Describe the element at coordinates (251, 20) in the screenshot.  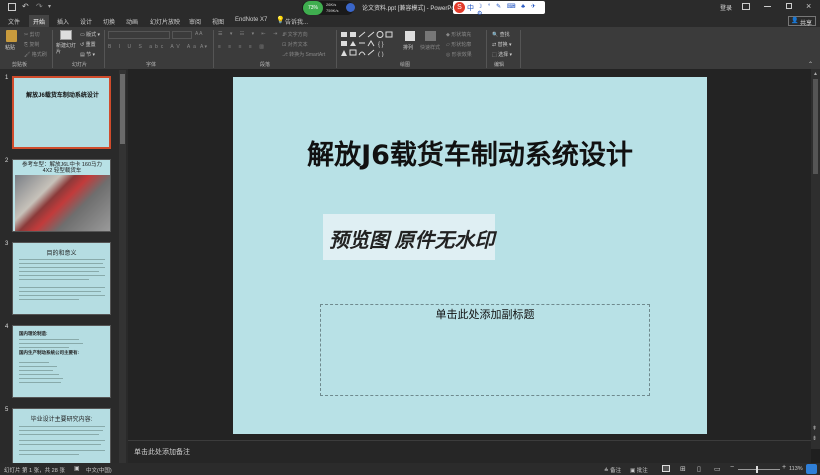
I see `tab-endnote: EndNote X7` at that location.